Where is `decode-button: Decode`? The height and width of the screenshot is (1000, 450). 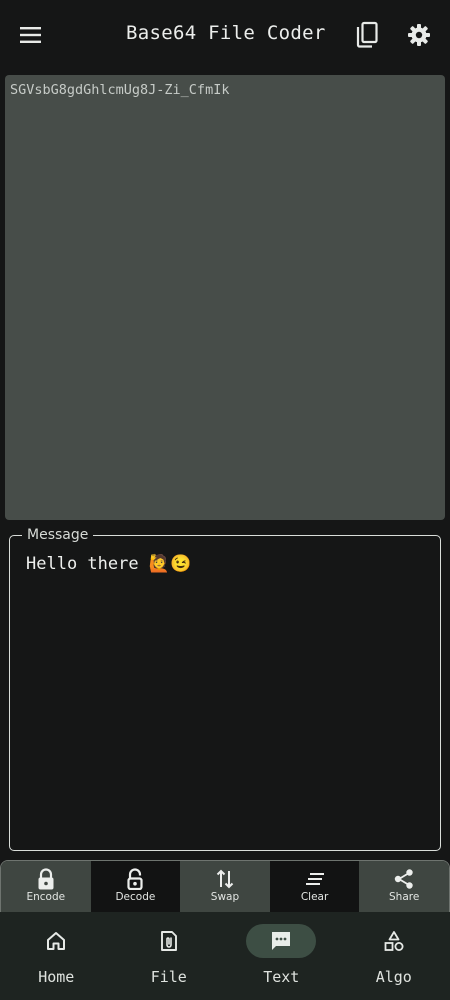
decode-button: Decode is located at coordinates (135, 886).